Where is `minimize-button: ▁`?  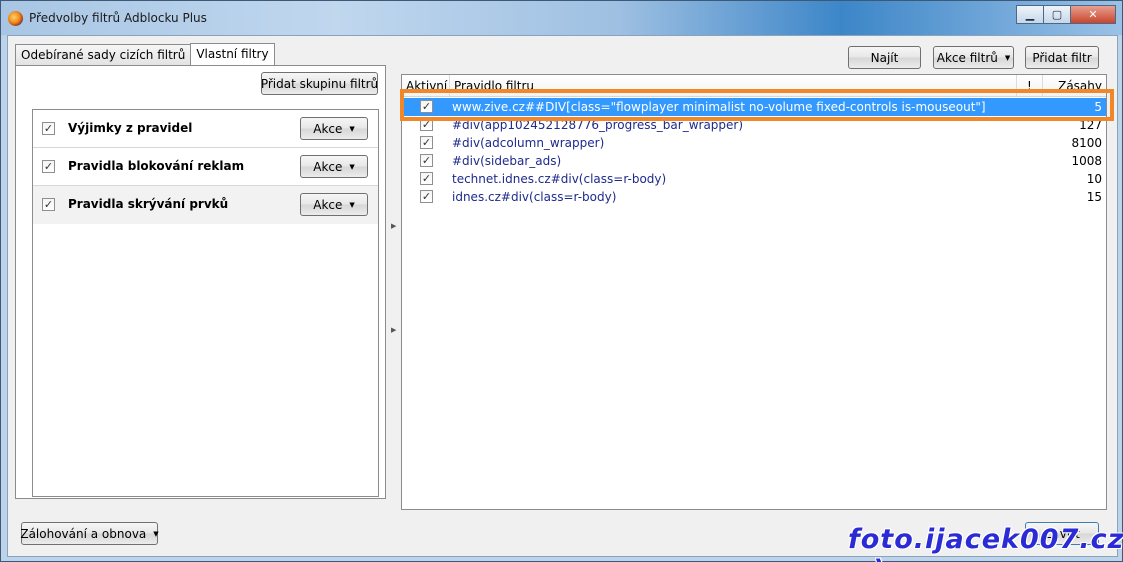
minimize-button: ▁ is located at coordinates (1030, 14).